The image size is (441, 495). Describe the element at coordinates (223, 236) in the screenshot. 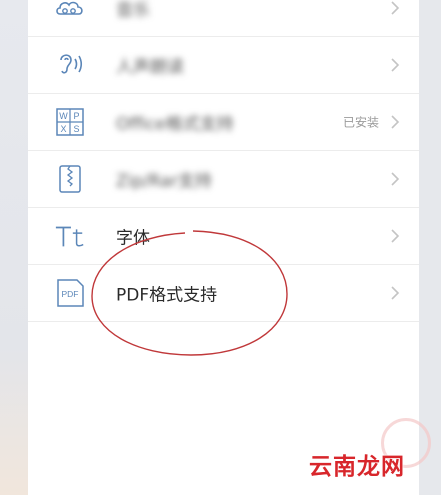

I see `settings-item-font: 字体` at that location.